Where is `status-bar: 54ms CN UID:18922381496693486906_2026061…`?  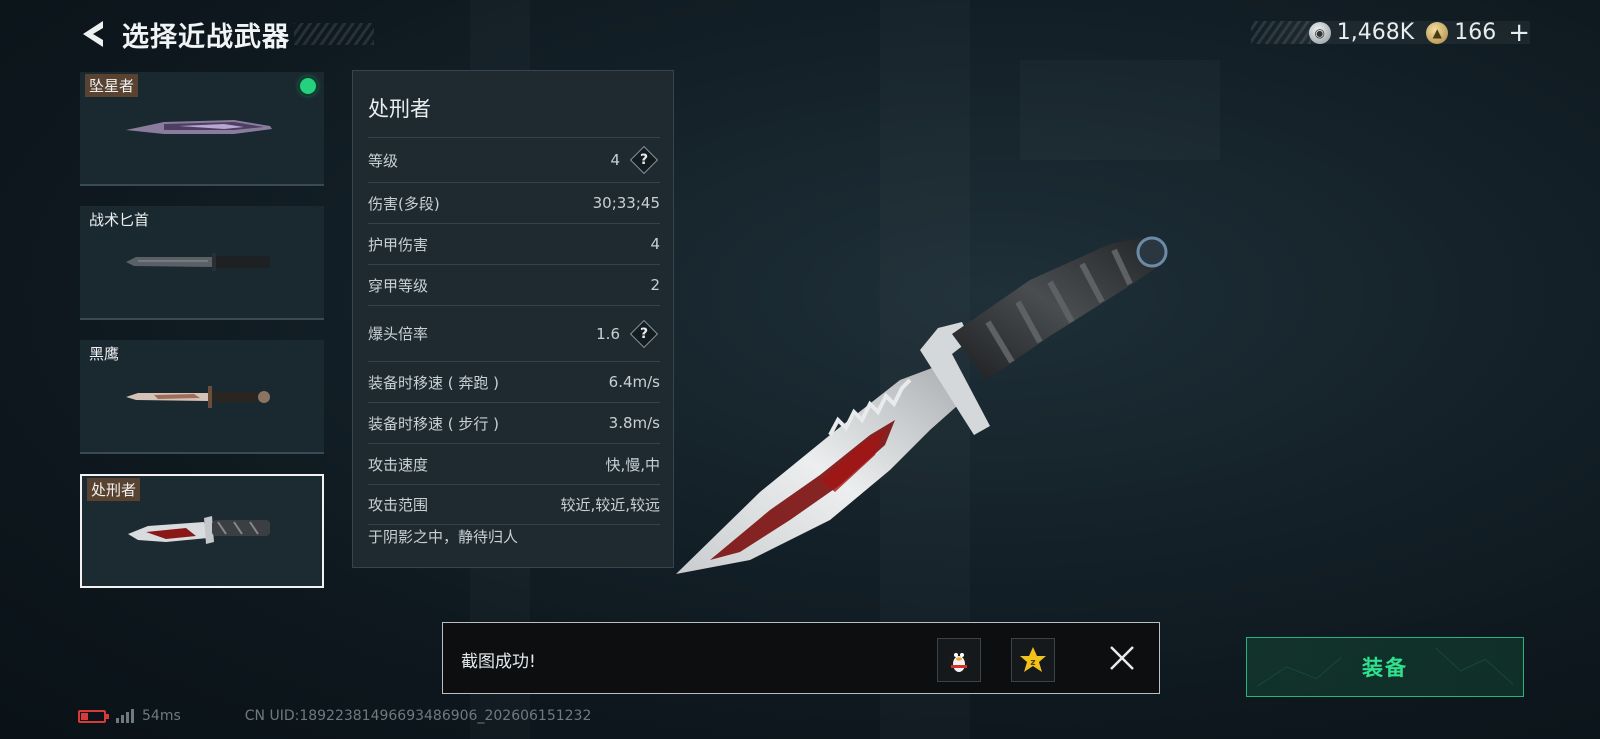
status-bar: 54ms CN UID:18922381496693486906_2026061… is located at coordinates (334, 716).